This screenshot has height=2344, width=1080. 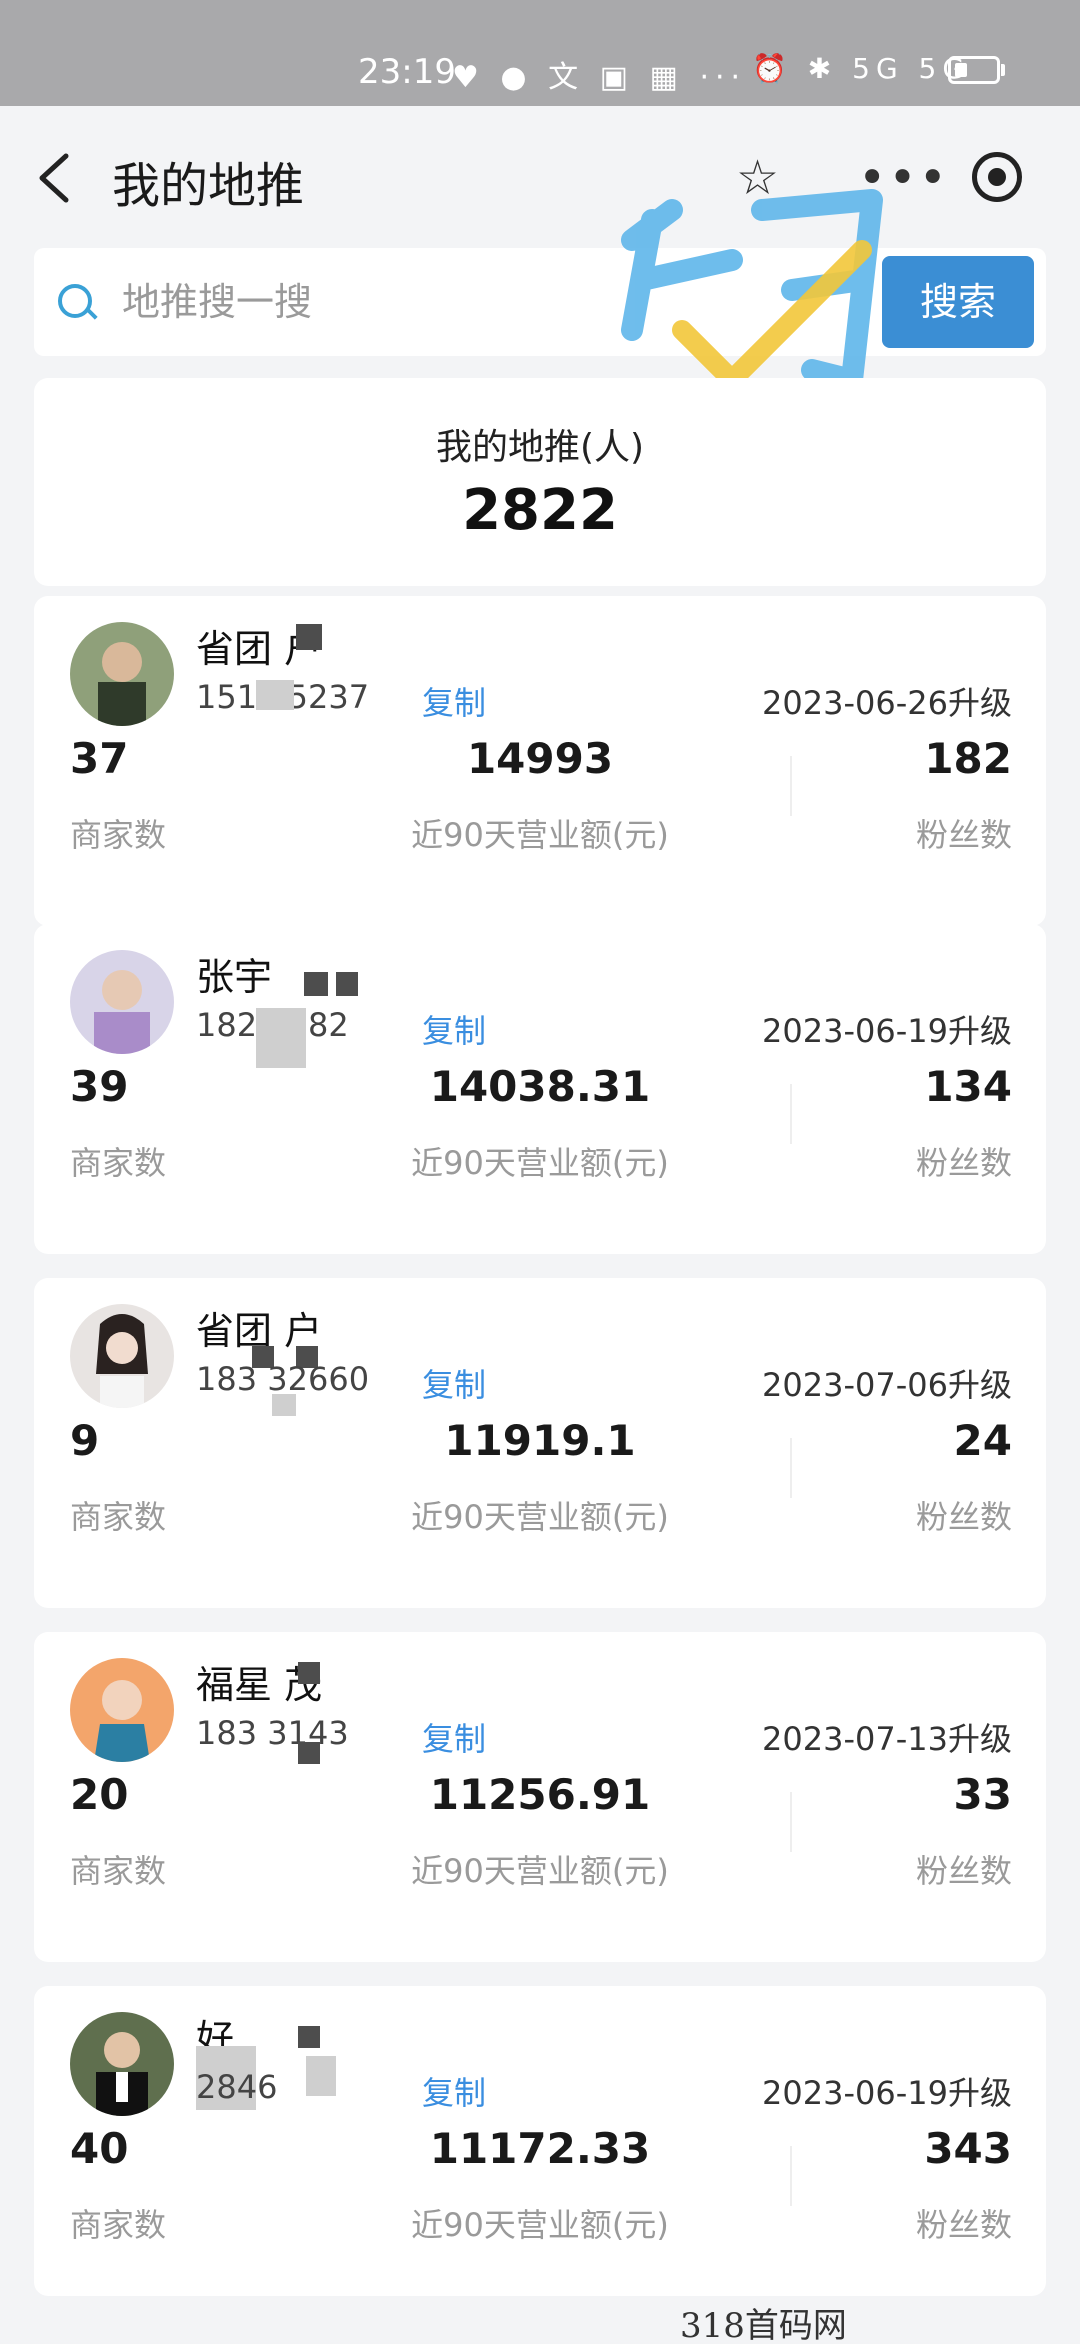 What do you see at coordinates (1003, 70) in the screenshot?
I see `battery-tip-icon` at bounding box center [1003, 70].